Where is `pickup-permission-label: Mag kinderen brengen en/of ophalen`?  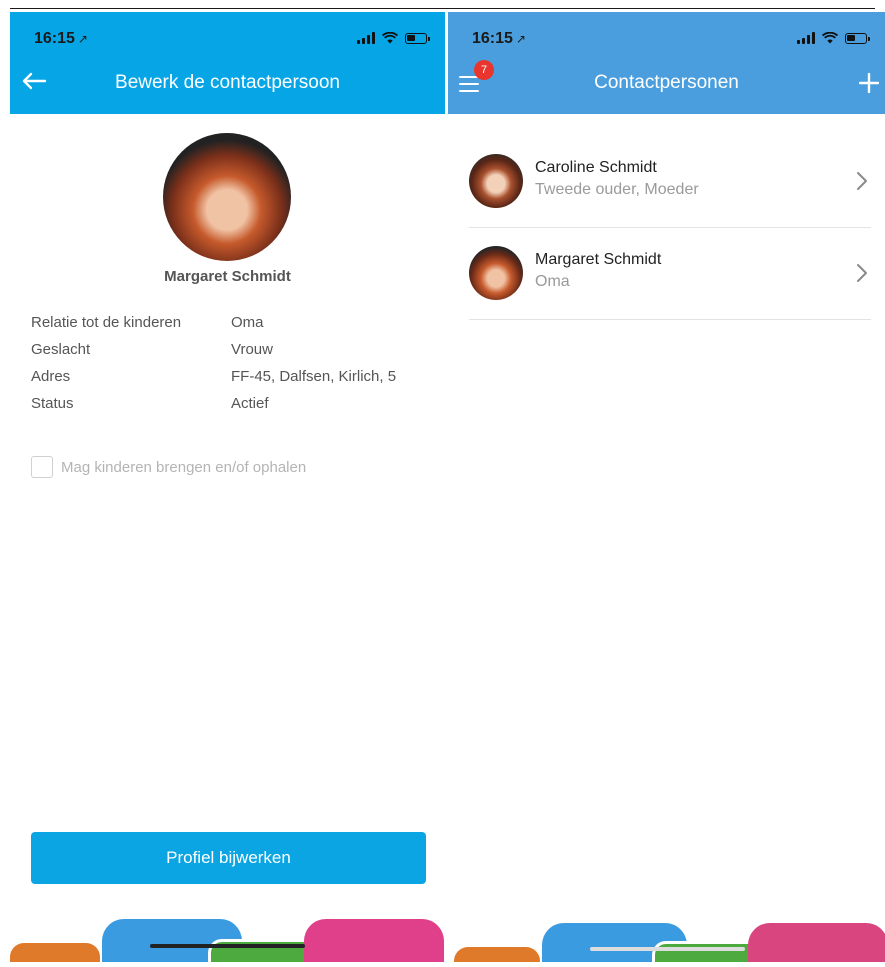
pickup-permission-label: Mag kinderen brengen en/of ophalen is located at coordinates (184, 467).